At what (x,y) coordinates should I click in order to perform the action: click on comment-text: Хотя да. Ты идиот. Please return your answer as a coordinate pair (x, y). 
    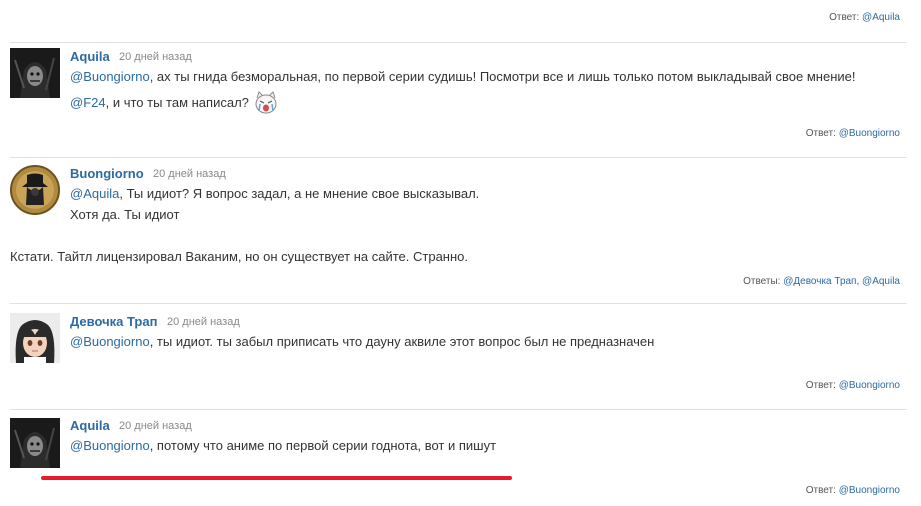
    Looking at the image, I should click on (124, 215).